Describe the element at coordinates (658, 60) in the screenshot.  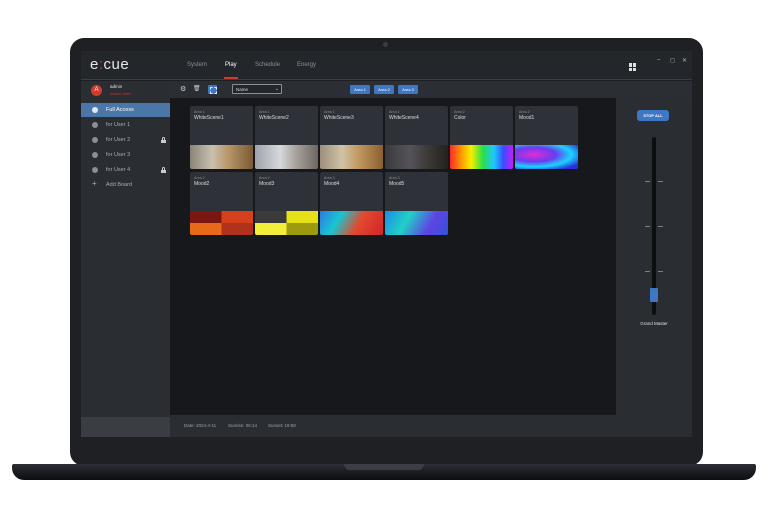
I see `minimize-button: –` at that location.